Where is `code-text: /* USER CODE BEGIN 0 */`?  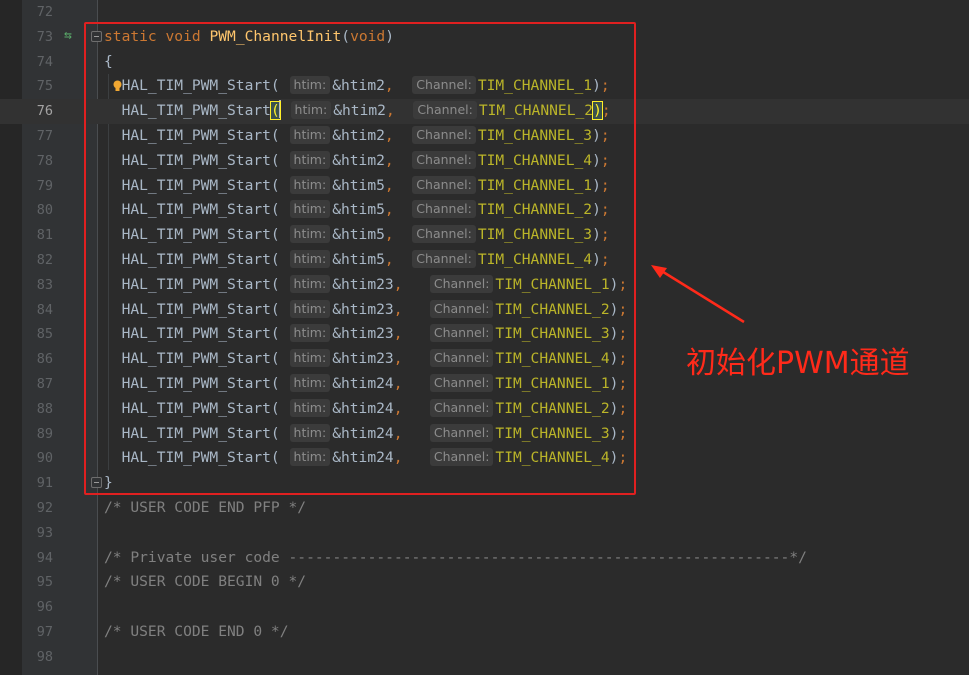
code-text: /* USER CODE BEGIN 0 */ is located at coordinates (205, 582).